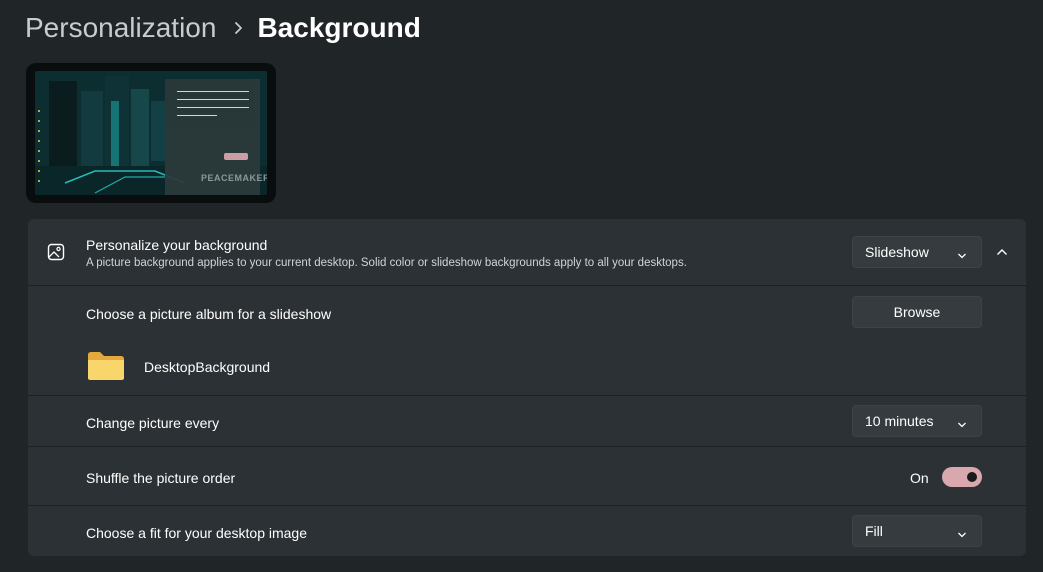 The image size is (1043, 572). Describe the element at coordinates (972, 477) in the screenshot. I see `toggle-knob` at that location.